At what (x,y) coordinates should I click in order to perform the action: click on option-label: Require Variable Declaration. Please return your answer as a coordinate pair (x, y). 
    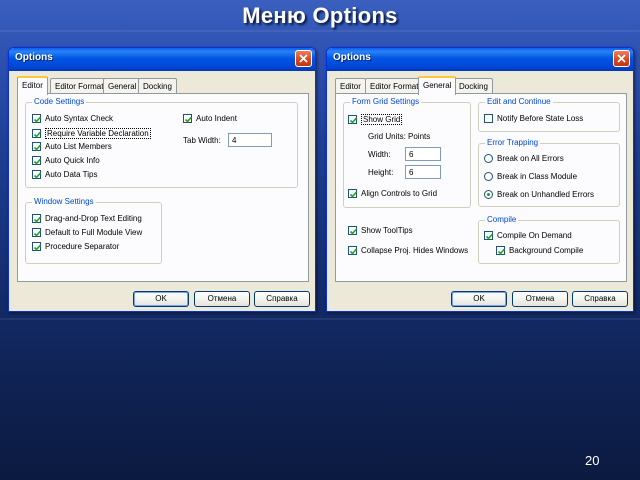
    Looking at the image, I should click on (98, 133).